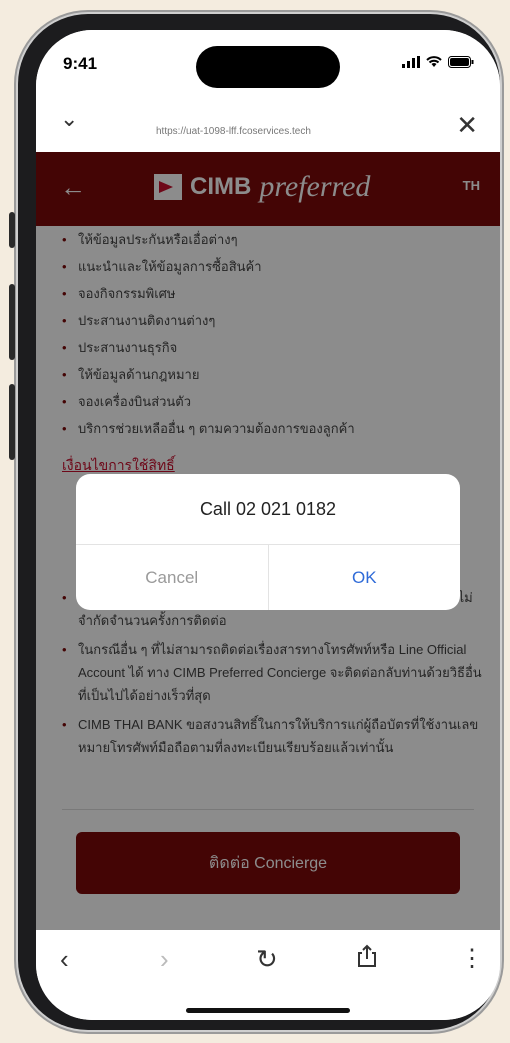 The width and height of the screenshot is (510, 1043). What do you see at coordinates (365, 577) in the screenshot?
I see `ok-button: OK` at bounding box center [365, 577].